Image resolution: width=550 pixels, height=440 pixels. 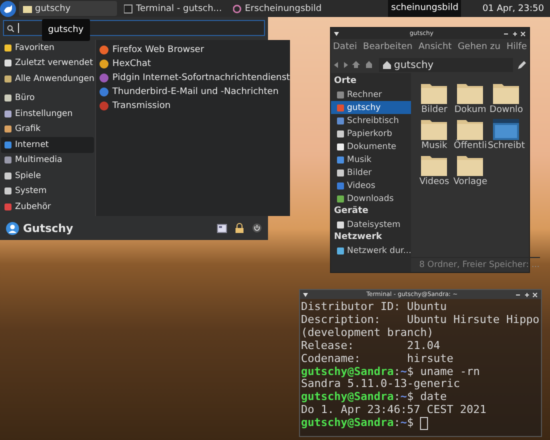 What do you see at coordinates (48, 228) in the screenshot?
I see `user-name: Gutschy` at bounding box center [48, 228].